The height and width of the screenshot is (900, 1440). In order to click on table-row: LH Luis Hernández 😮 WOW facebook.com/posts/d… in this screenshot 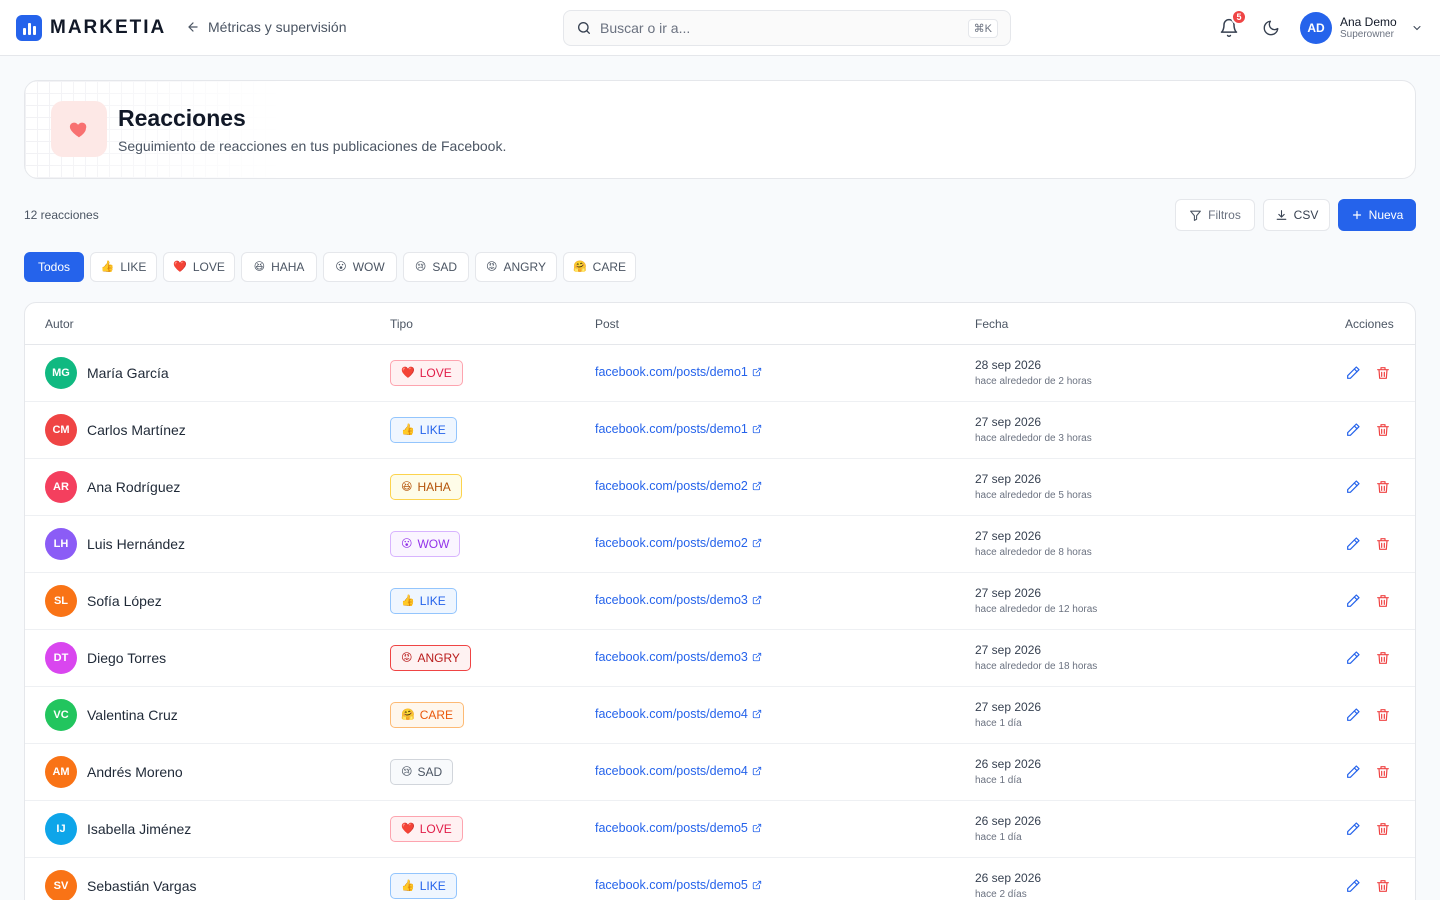, I will do `click(720, 544)`.